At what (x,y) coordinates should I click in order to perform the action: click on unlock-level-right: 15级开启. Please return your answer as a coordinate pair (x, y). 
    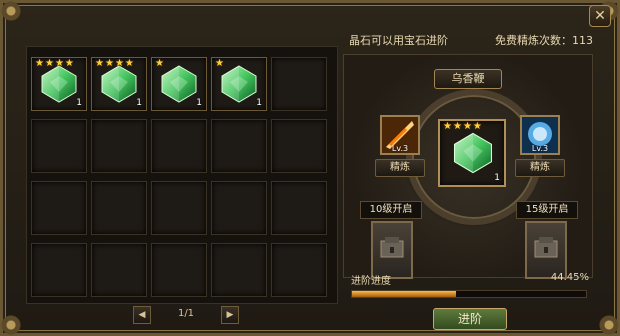
    Looking at the image, I should click on (547, 210).